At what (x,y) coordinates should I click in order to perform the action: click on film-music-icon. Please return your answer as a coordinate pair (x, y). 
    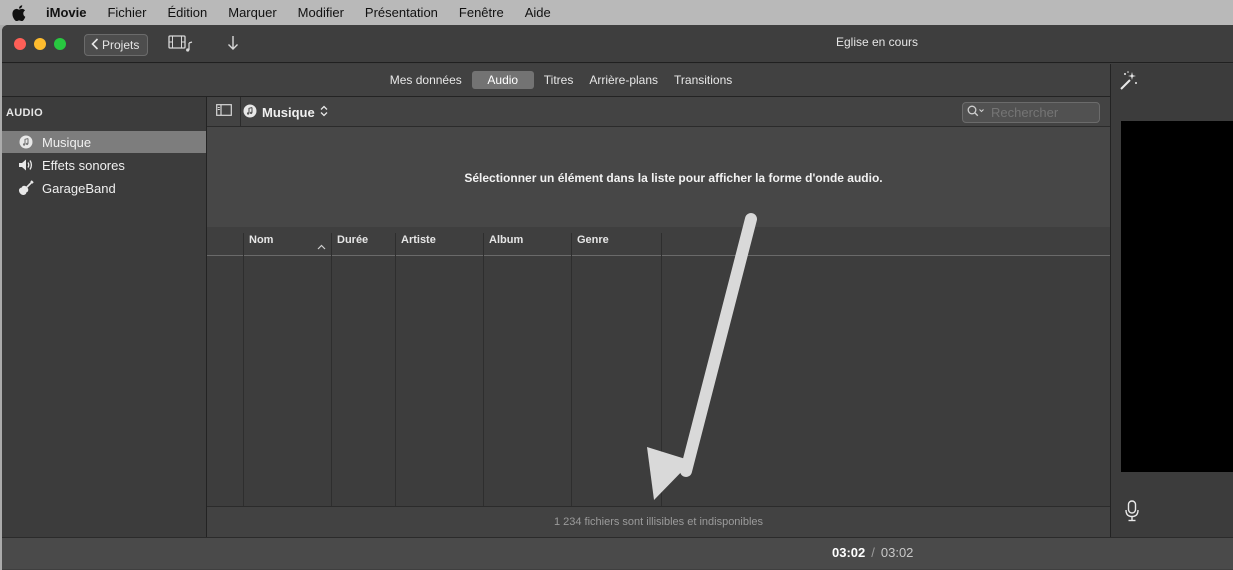
    Looking at the image, I should click on (181, 45).